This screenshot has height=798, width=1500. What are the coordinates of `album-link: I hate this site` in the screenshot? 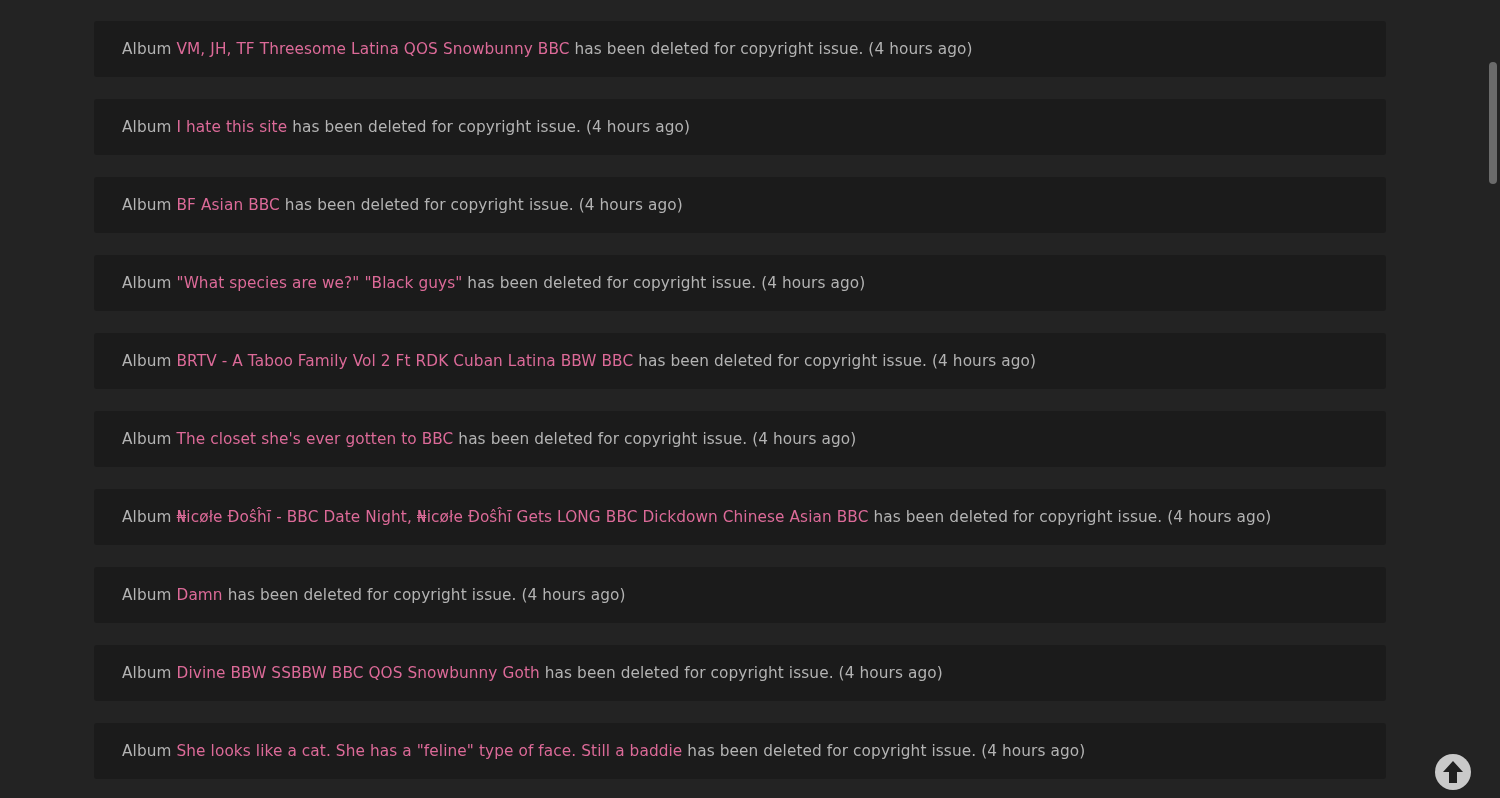 It's located at (232, 127).